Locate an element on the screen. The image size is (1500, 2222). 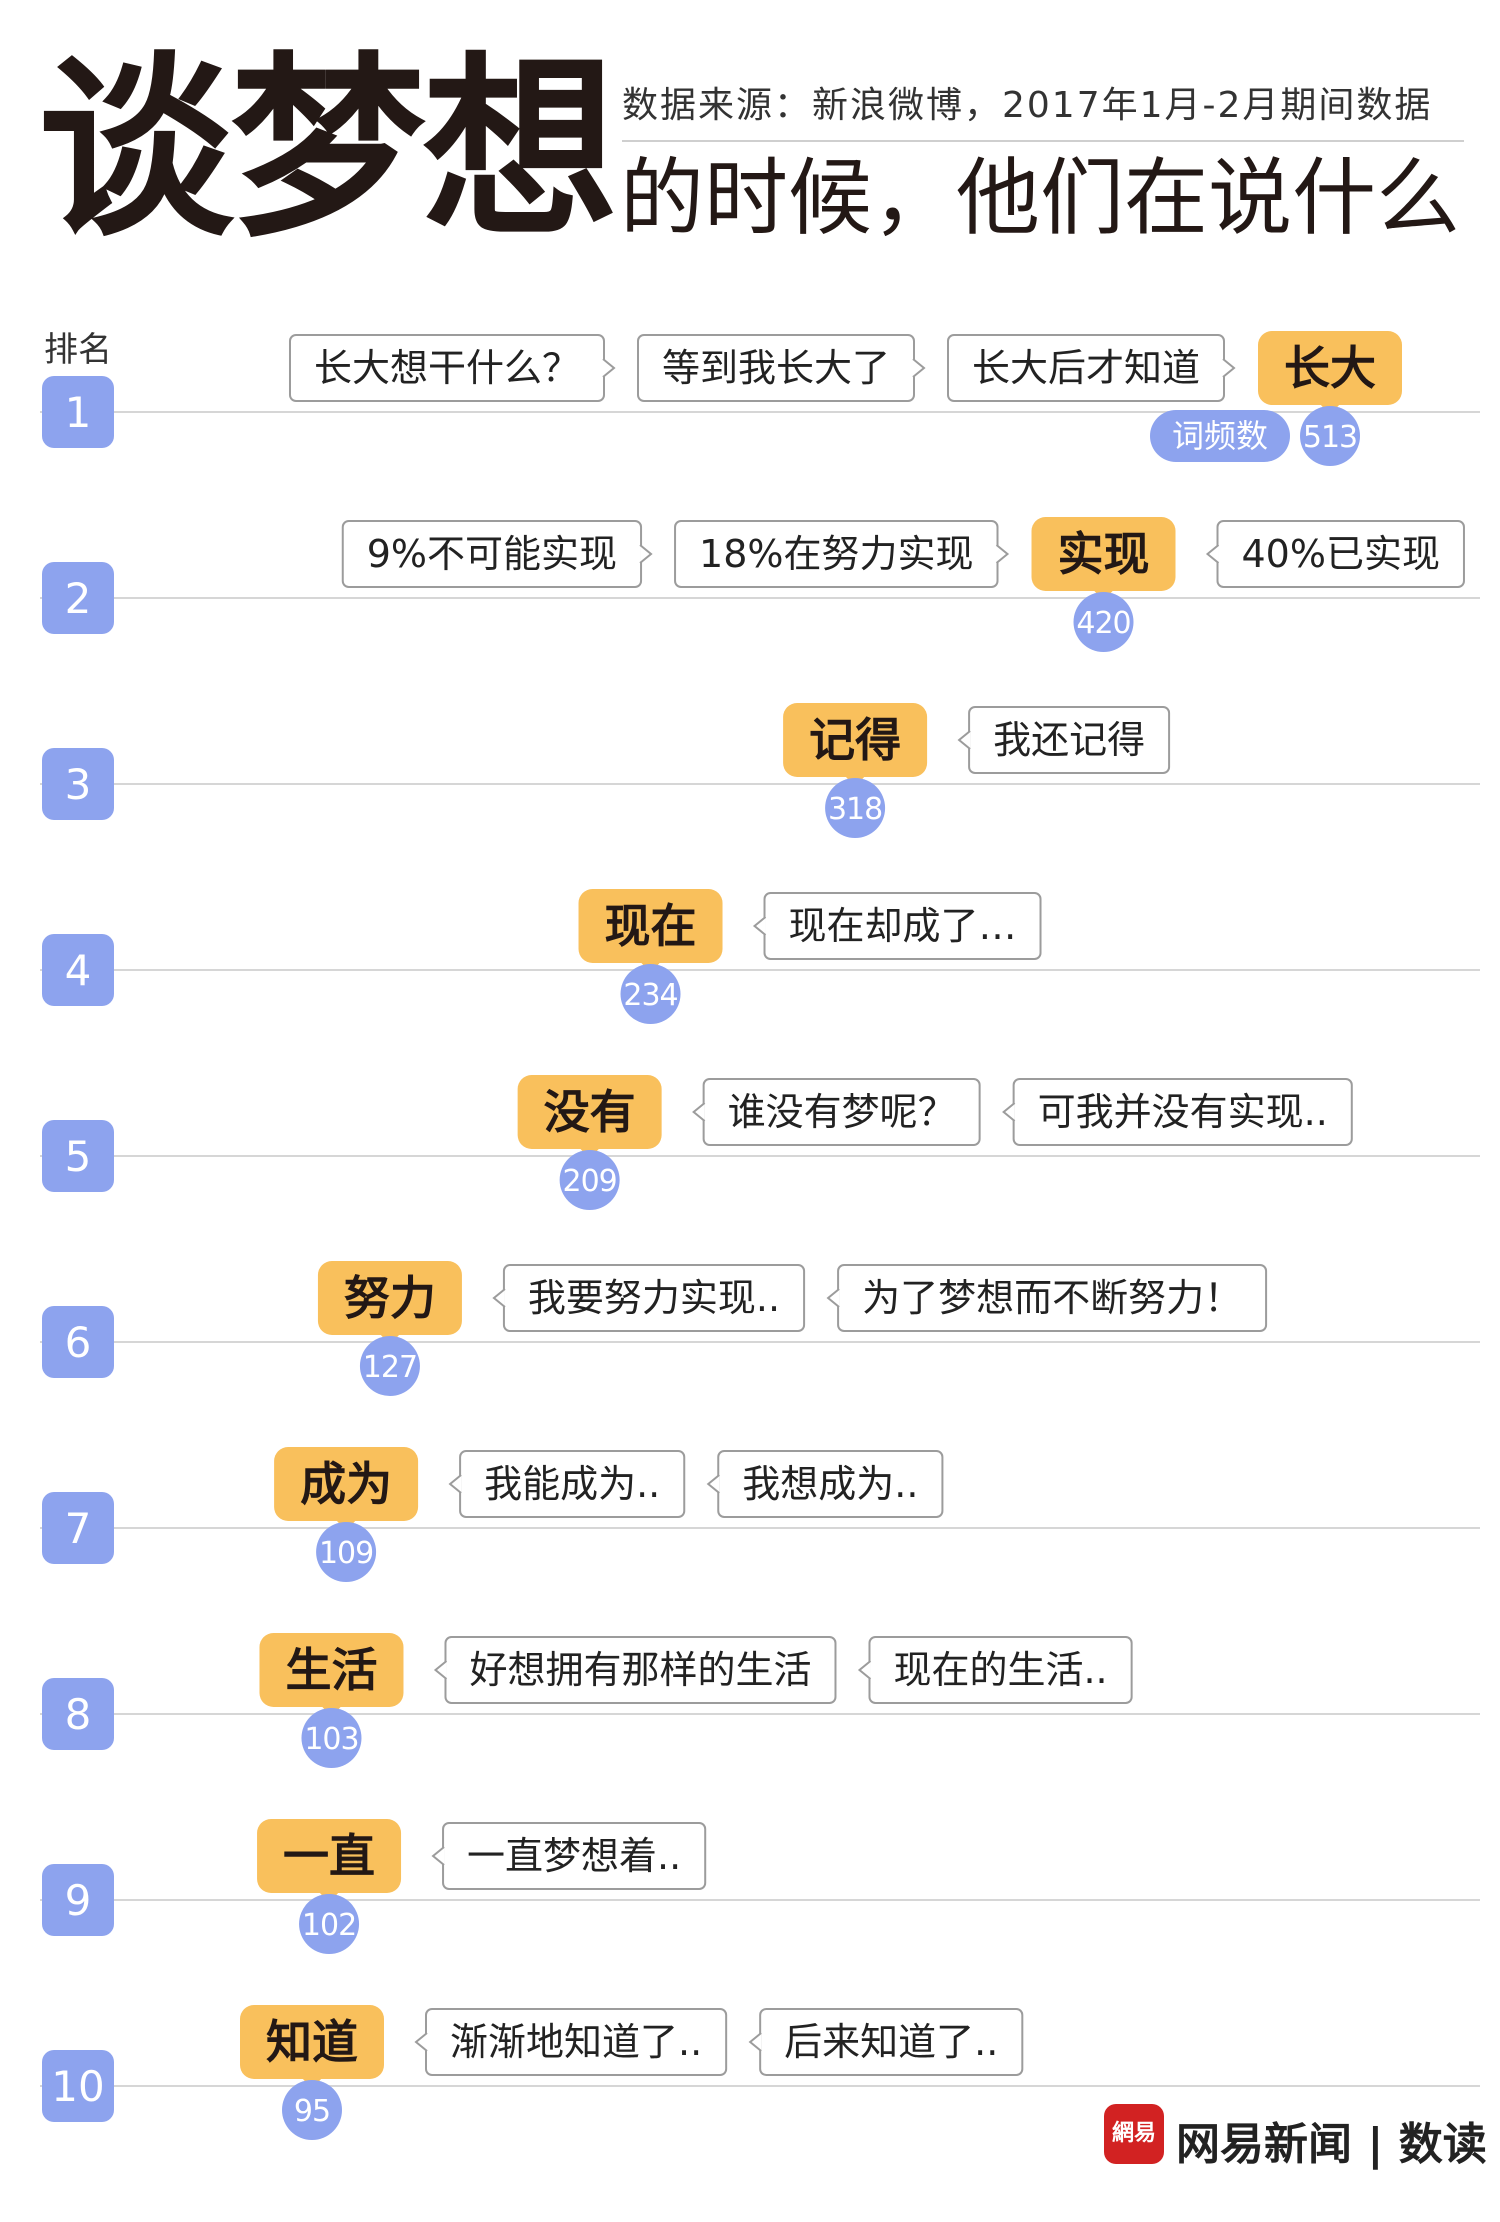
phrase-bubble: 长大想干什么？ is located at coordinates (452, 368).